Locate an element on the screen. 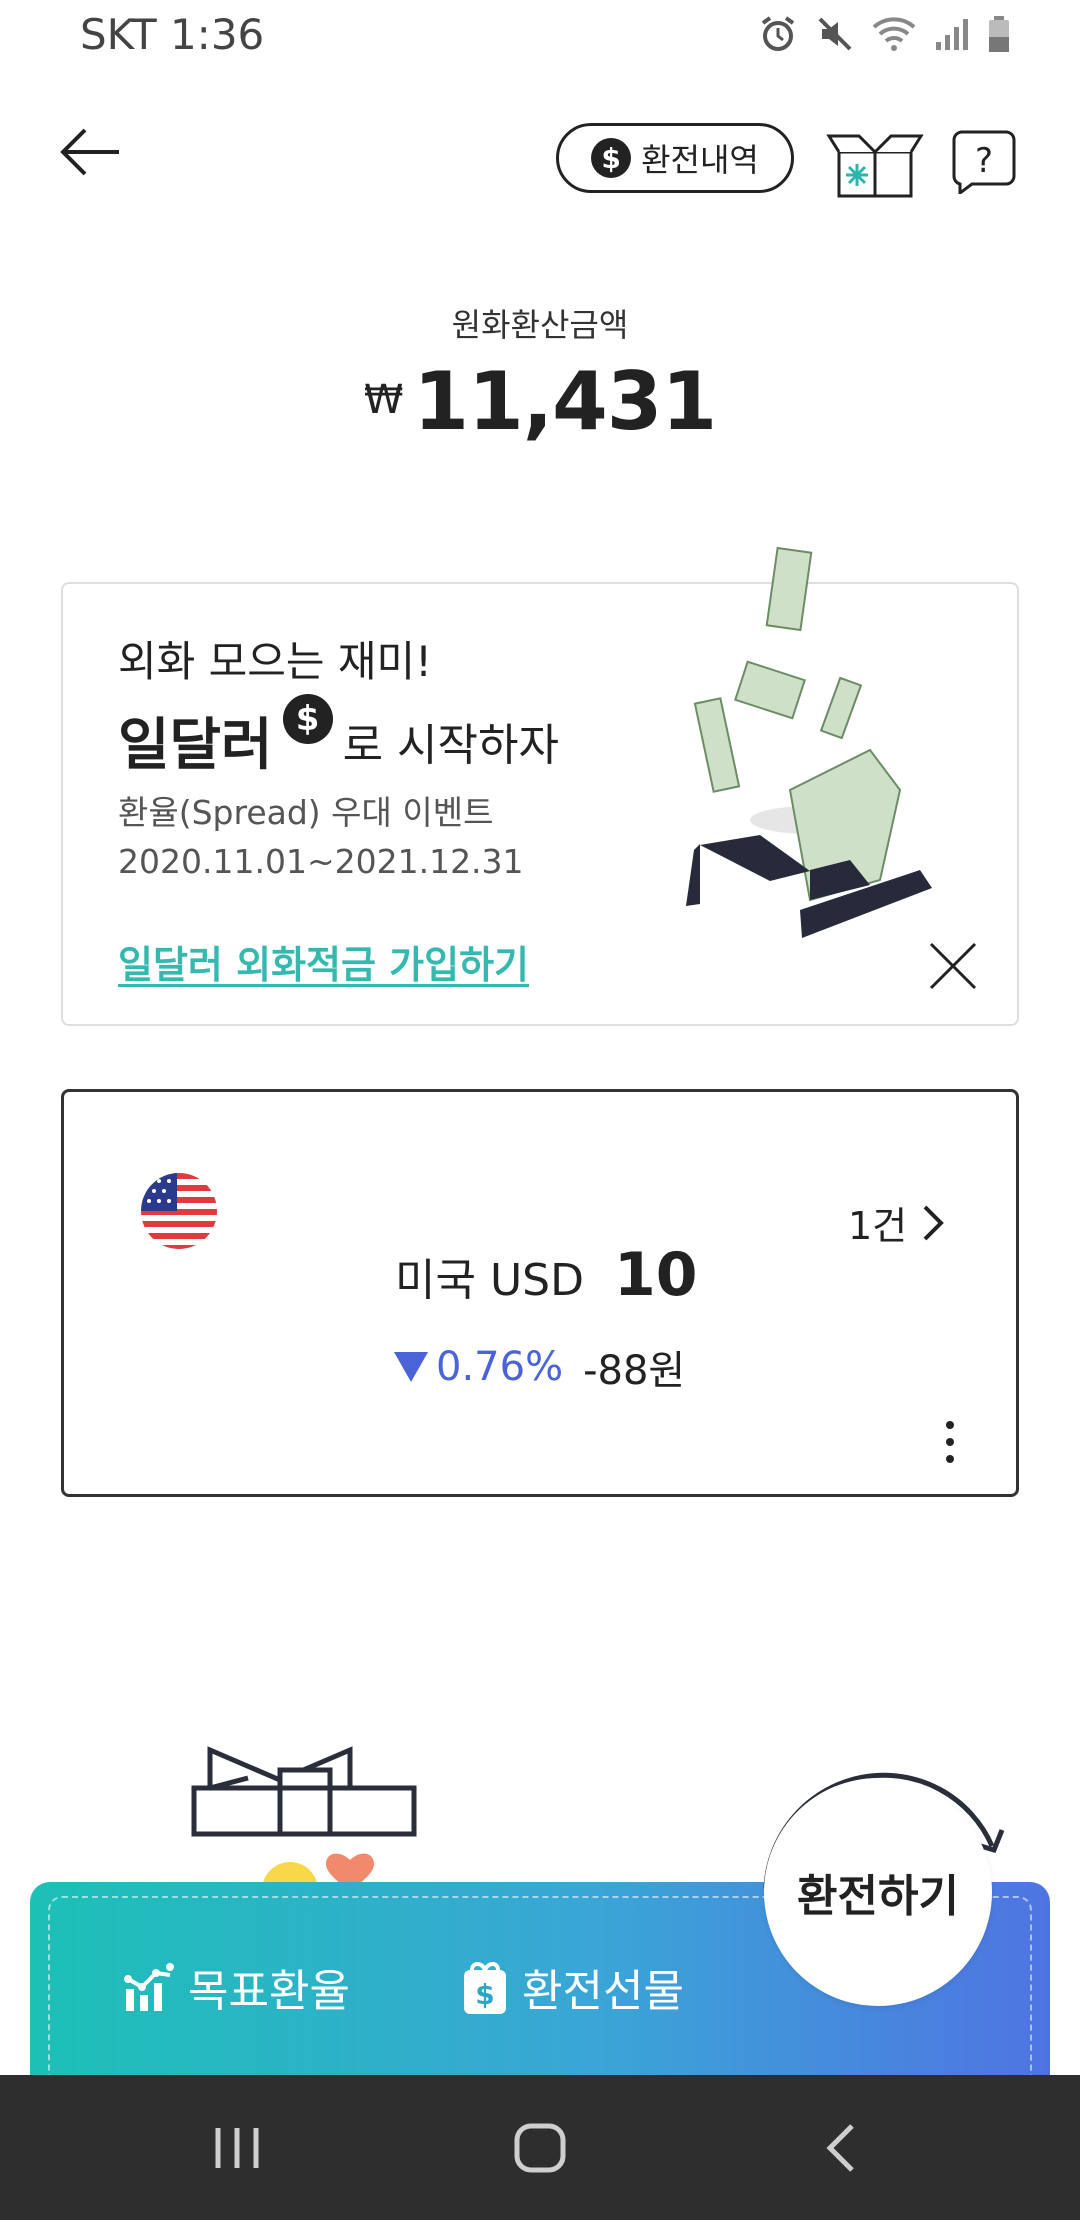 The width and height of the screenshot is (1080, 2220). gift-box-icon is located at coordinates (875, 164).